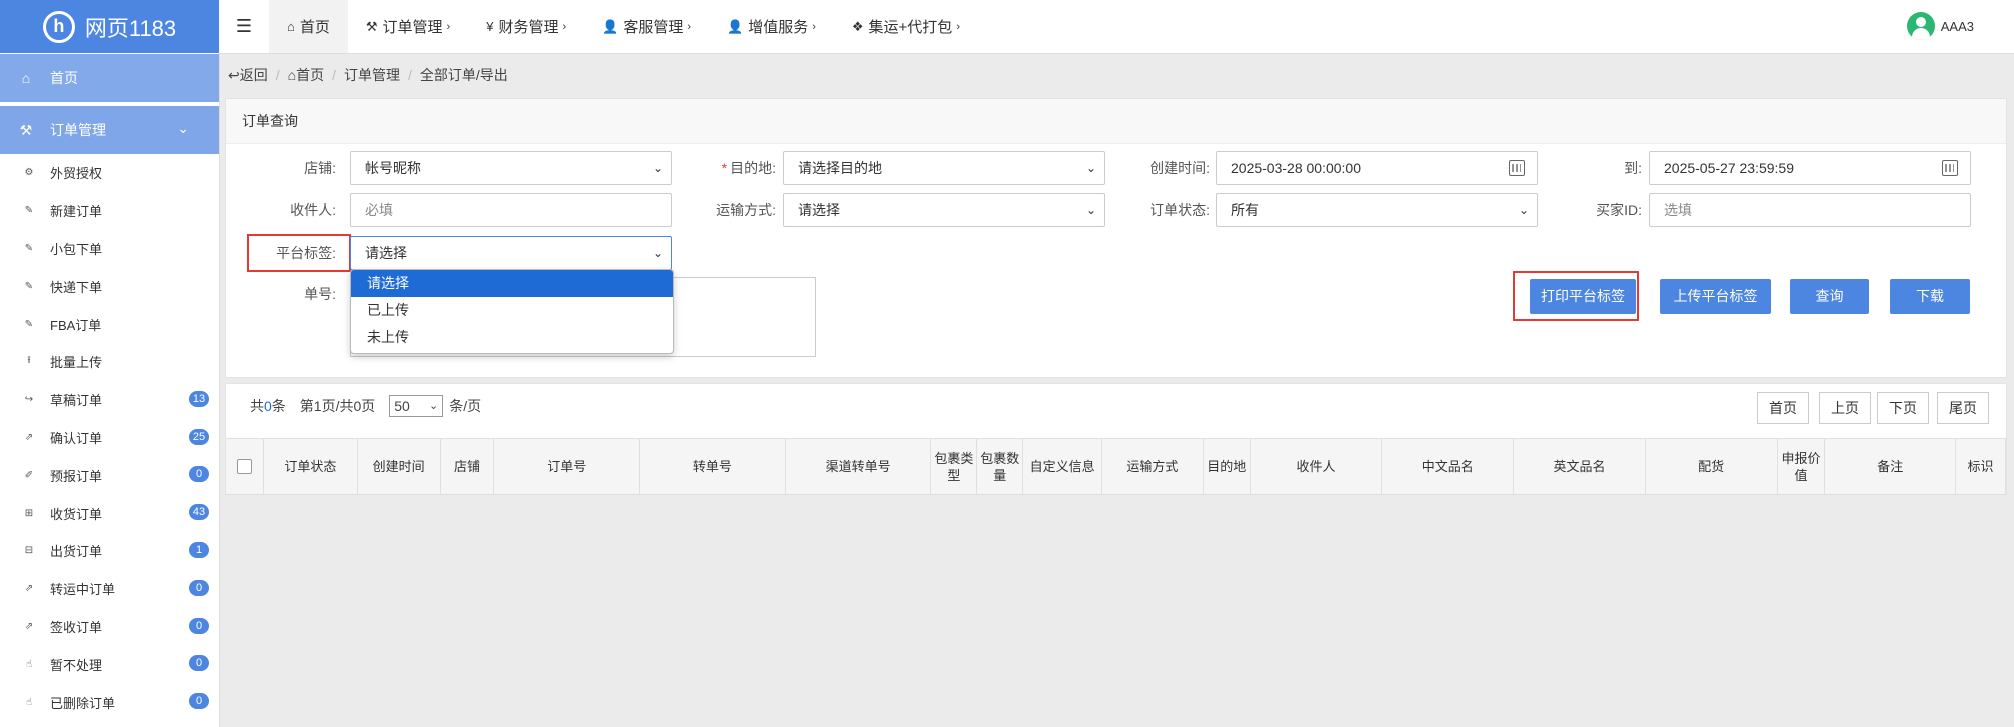 The height and width of the screenshot is (727, 2014). What do you see at coordinates (109, 589) in the screenshot?
I see `sidebar-subitem: ⇗ 转运中订单 0` at bounding box center [109, 589].